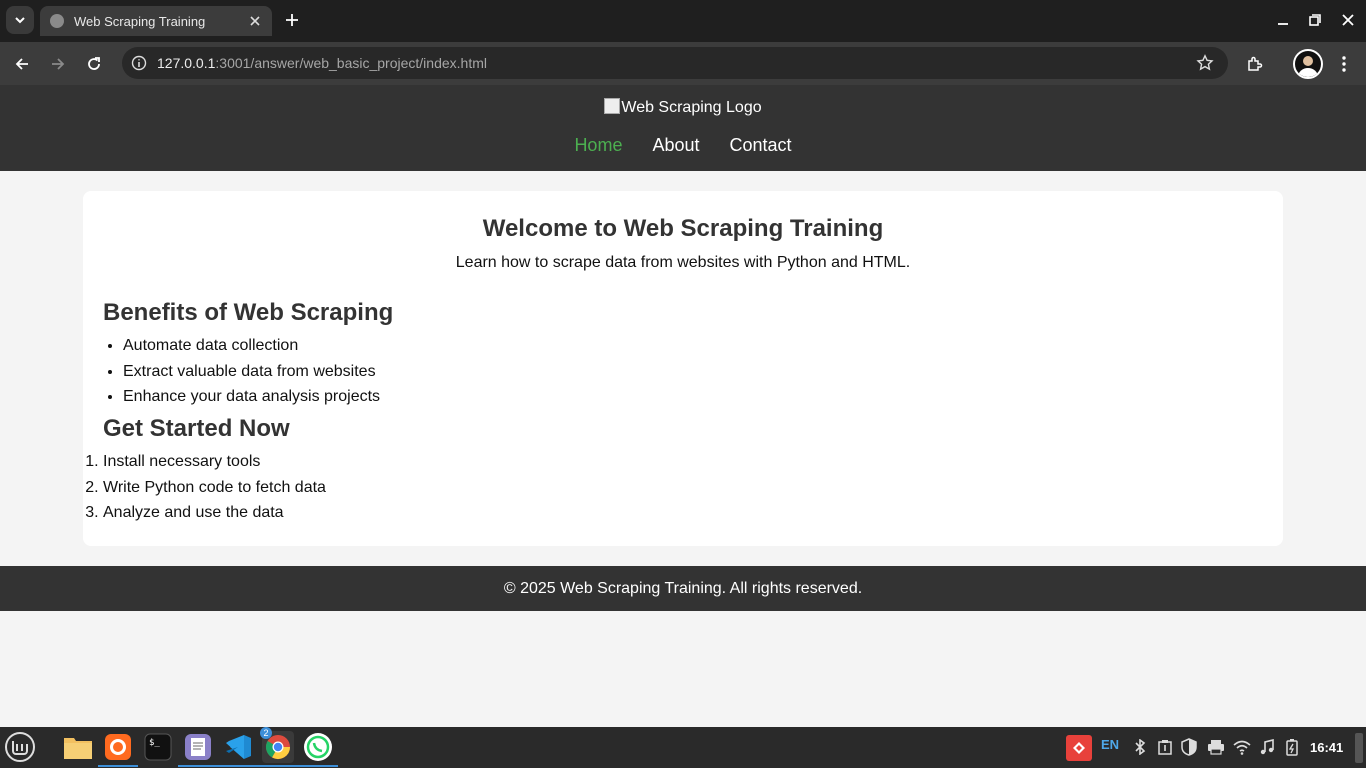 This screenshot has width=1366, height=768. Describe the element at coordinates (675, 145) in the screenshot. I see `nav-about-link: About` at that location.